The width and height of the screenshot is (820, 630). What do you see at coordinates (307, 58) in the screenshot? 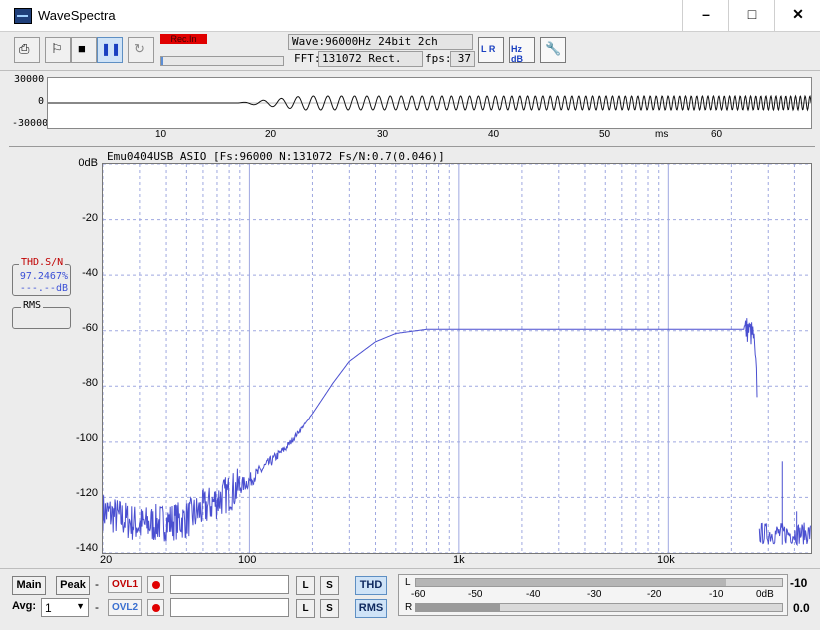
I see `fft-label: FFT:` at bounding box center [307, 58].